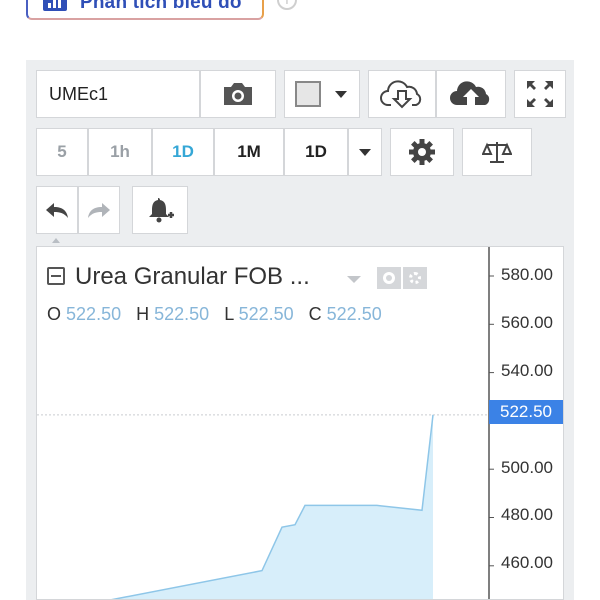  Describe the element at coordinates (94, 314) in the screenshot. I see `open-value: 522.50` at that location.